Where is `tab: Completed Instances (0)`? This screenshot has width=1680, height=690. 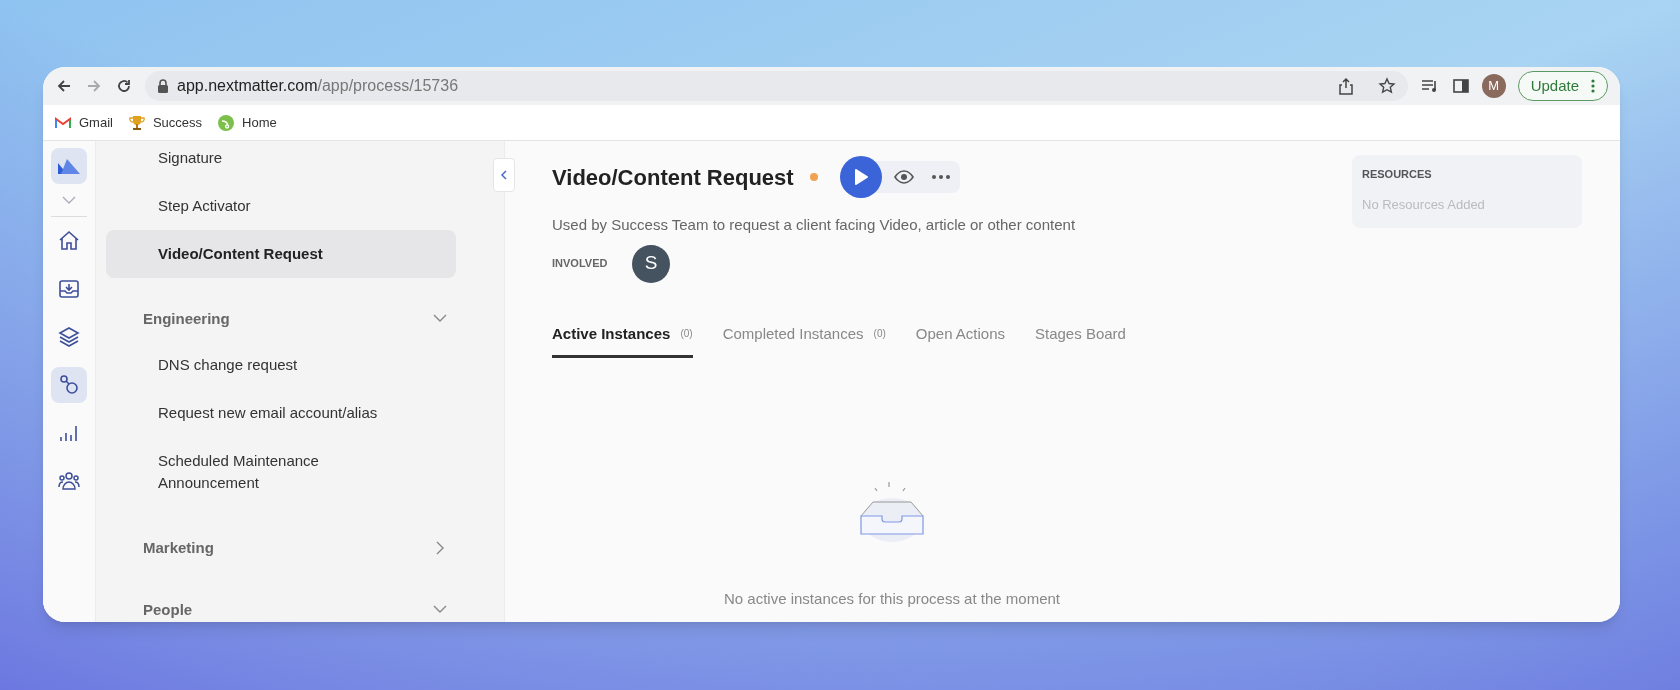 tab: Completed Instances (0) is located at coordinates (804, 340).